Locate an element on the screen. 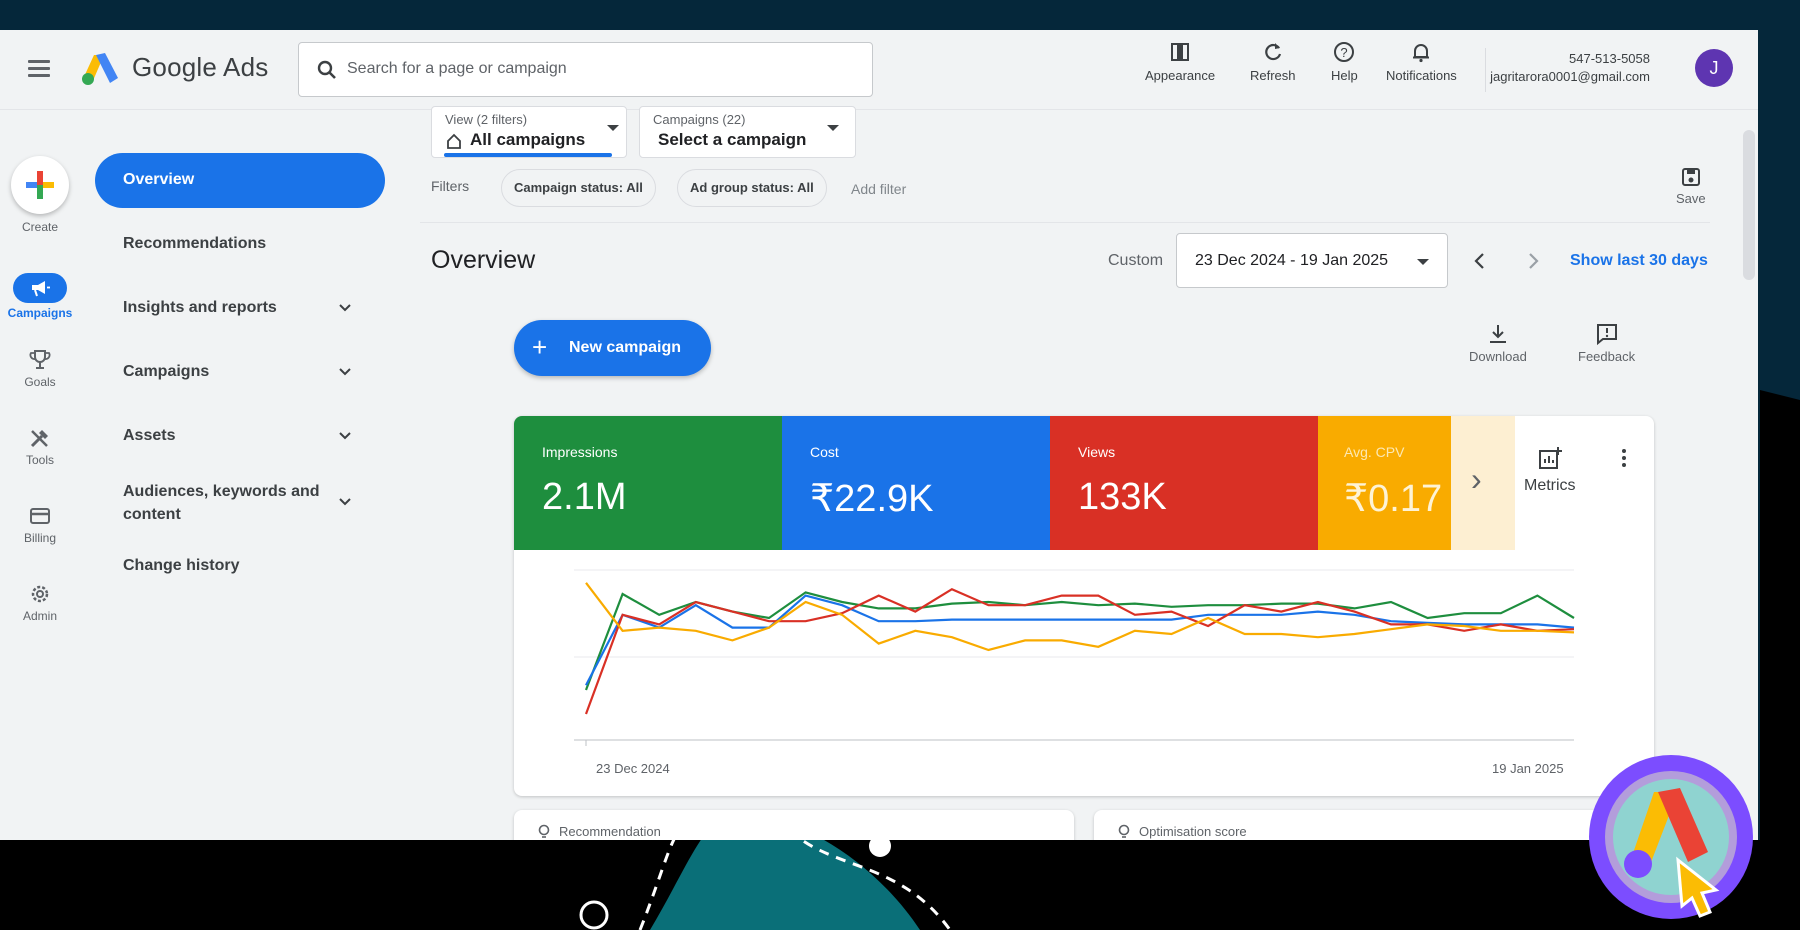 Image resolution: width=1800 pixels, height=930 pixels. save-button: Save is located at coordinates (1691, 186).